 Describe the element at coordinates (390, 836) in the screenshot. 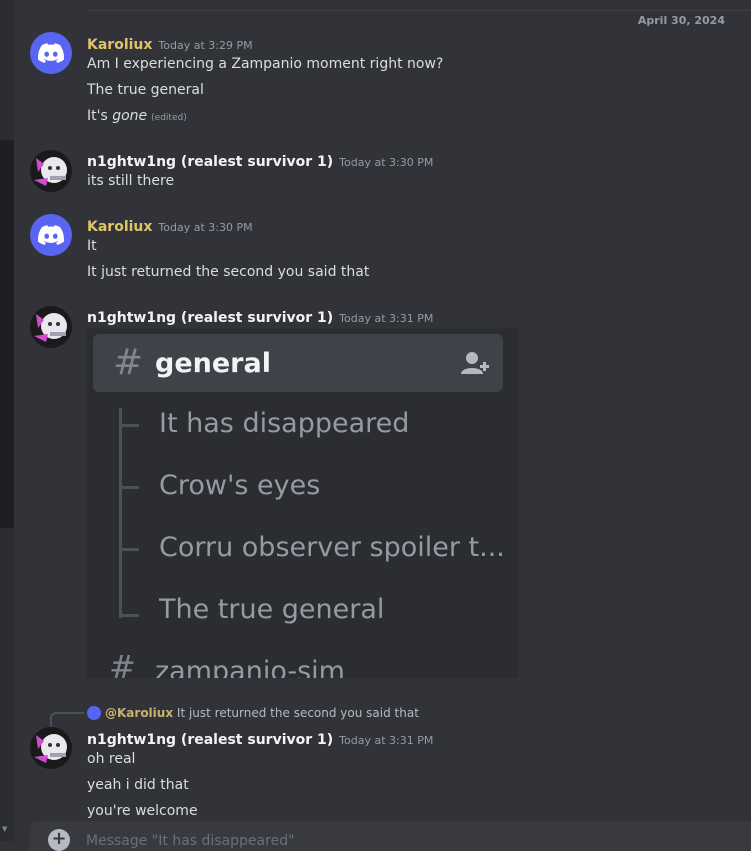

I see `message-input-bar: + Message "It has disappeared"` at that location.